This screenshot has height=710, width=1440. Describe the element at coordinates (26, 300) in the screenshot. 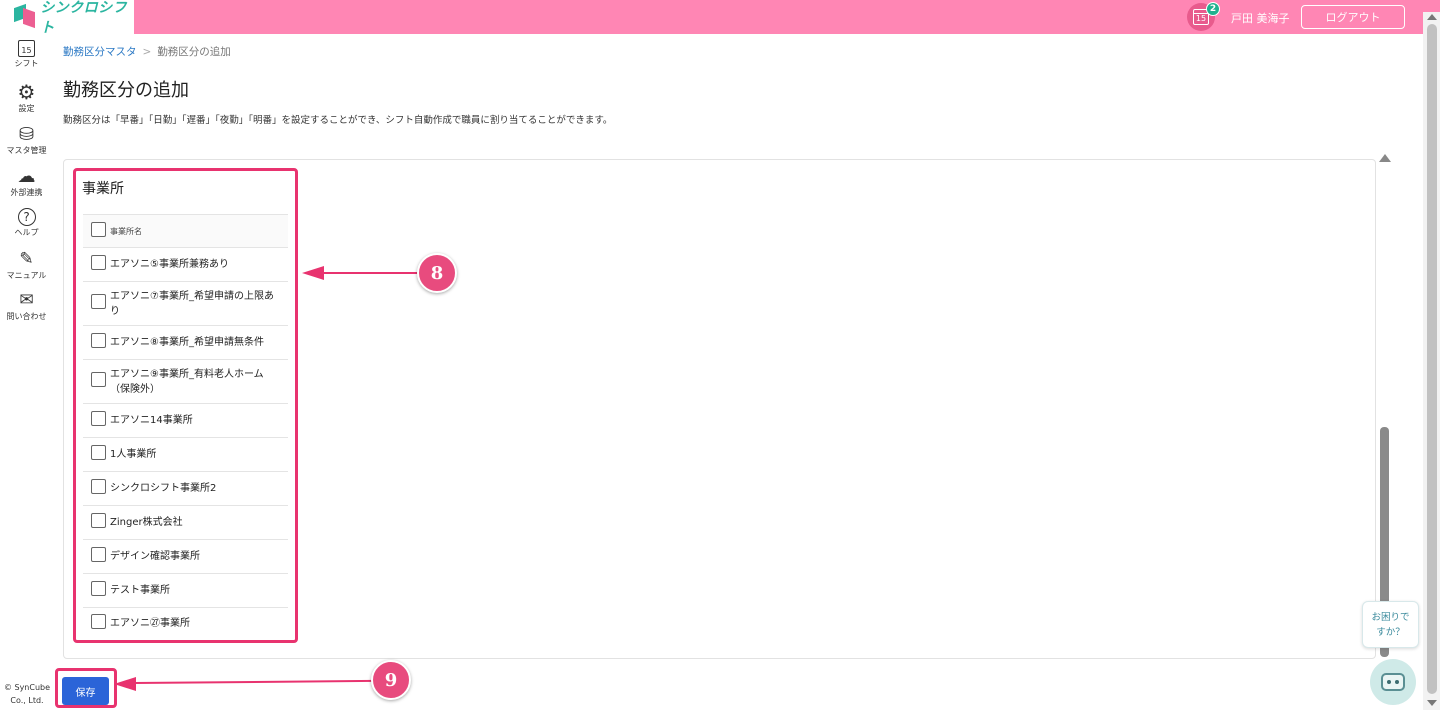

I see `mail-icon: ✉` at that location.